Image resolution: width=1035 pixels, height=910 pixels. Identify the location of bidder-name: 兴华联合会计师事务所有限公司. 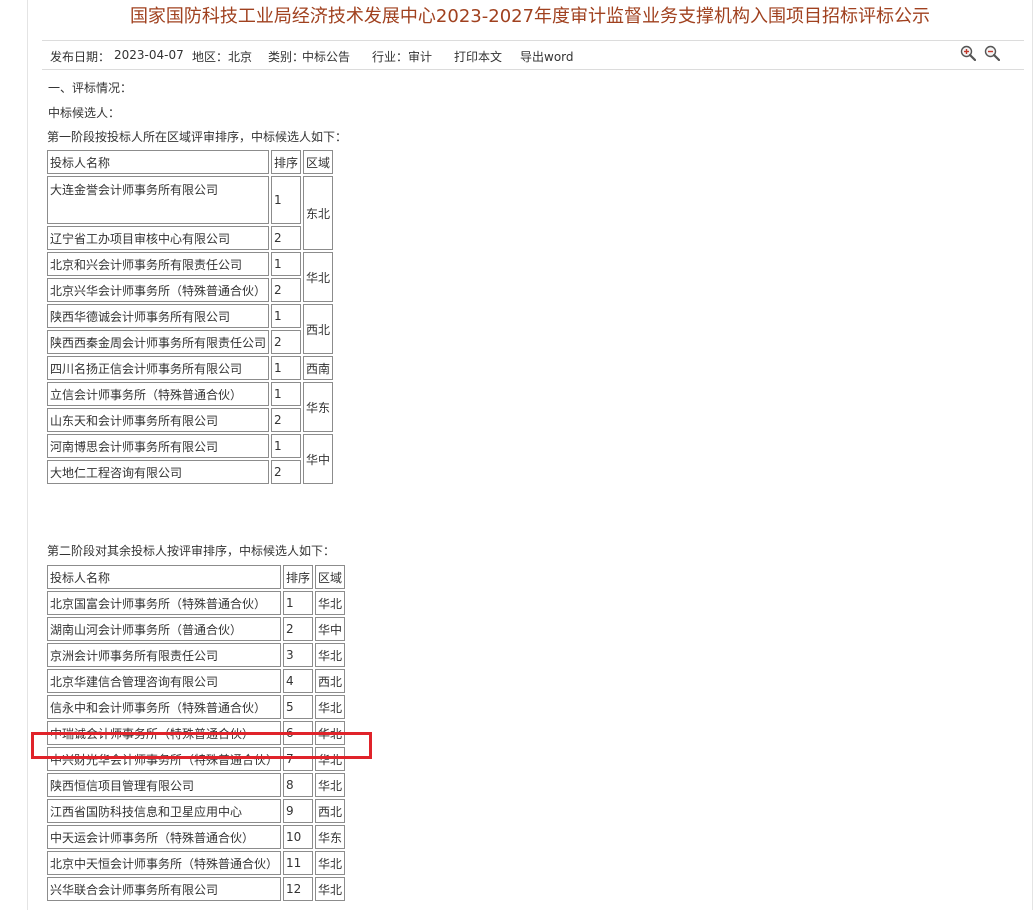
(164, 889).